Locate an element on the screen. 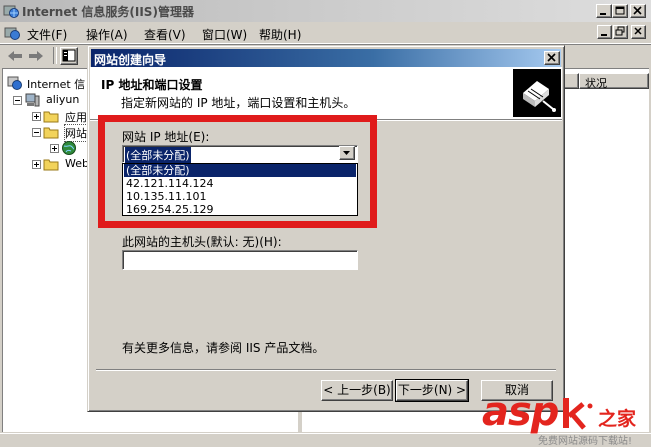 This screenshot has width=651, height=447. watermark-tagline: 免费网站源码下载站! is located at coordinates (585, 441).